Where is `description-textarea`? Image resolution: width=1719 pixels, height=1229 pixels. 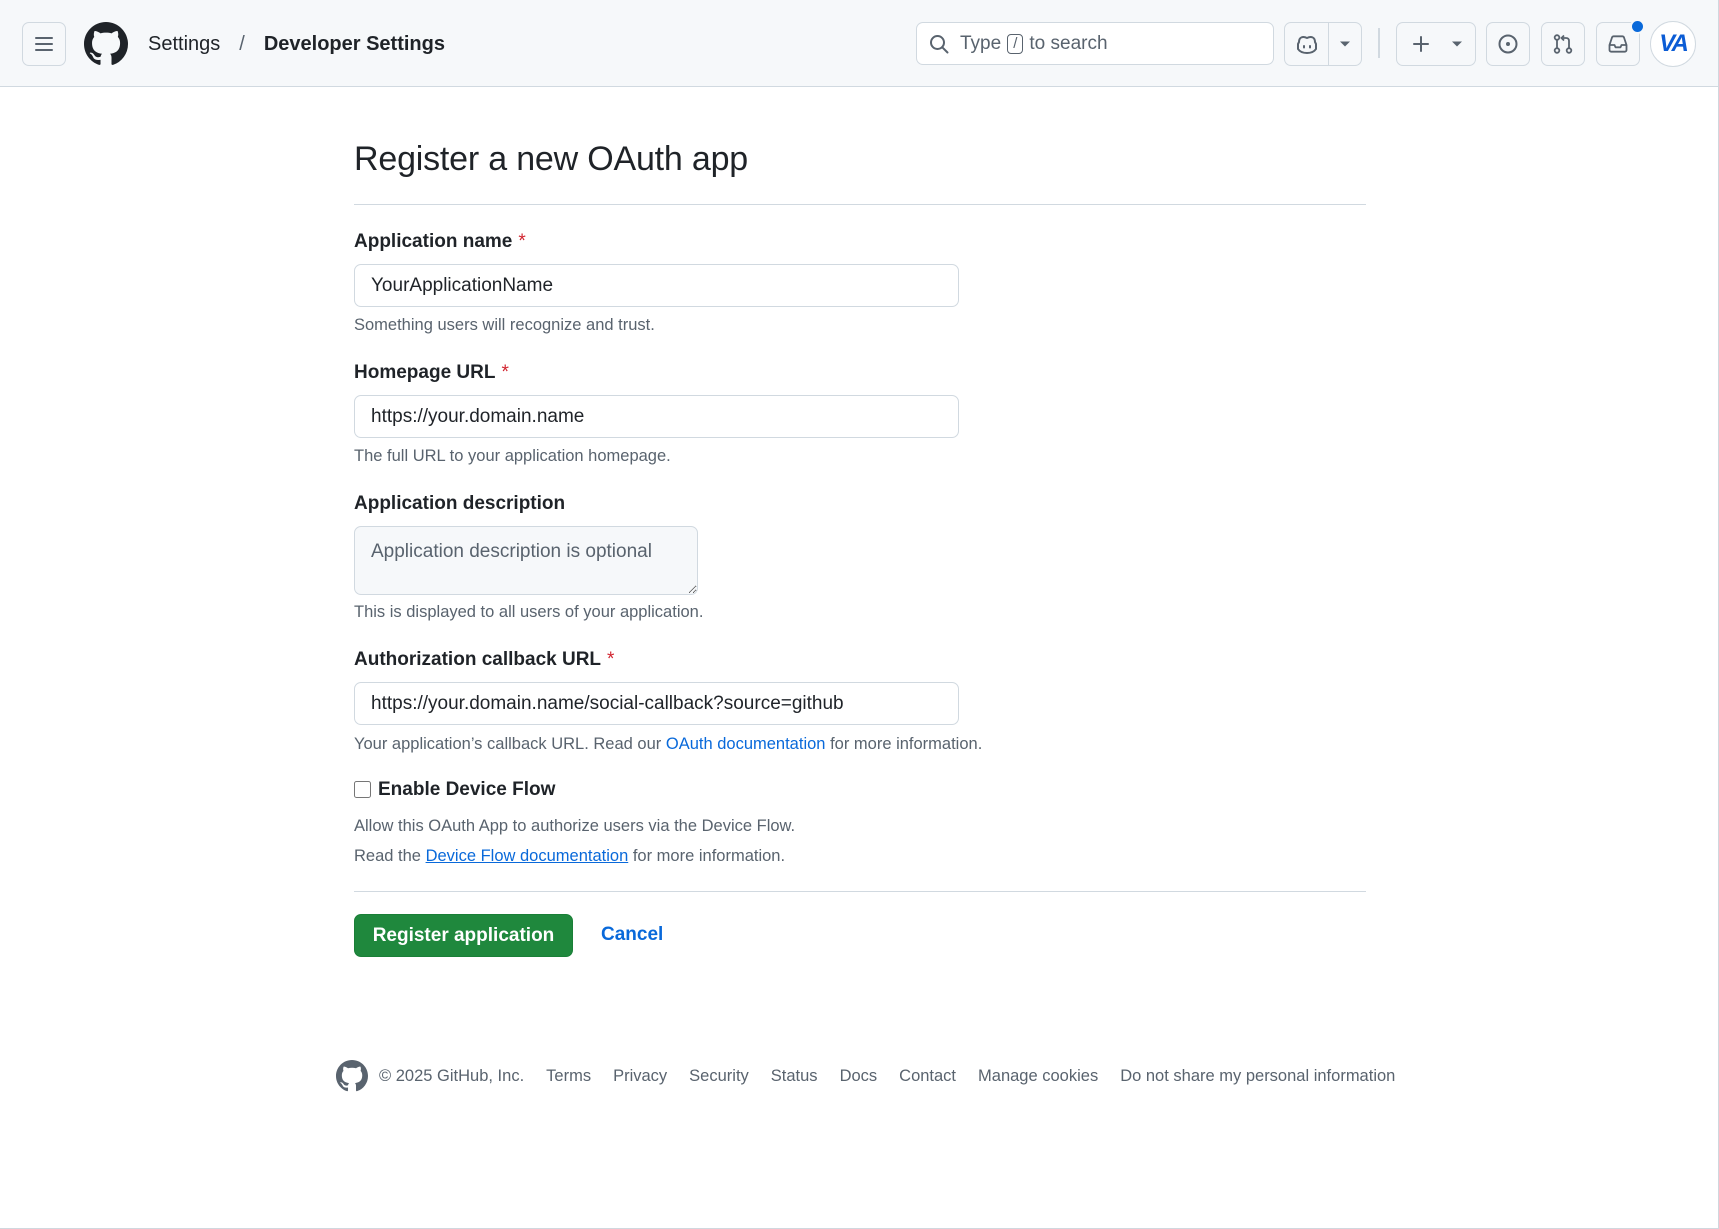 description-textarea is located at coordinates (526, 560).